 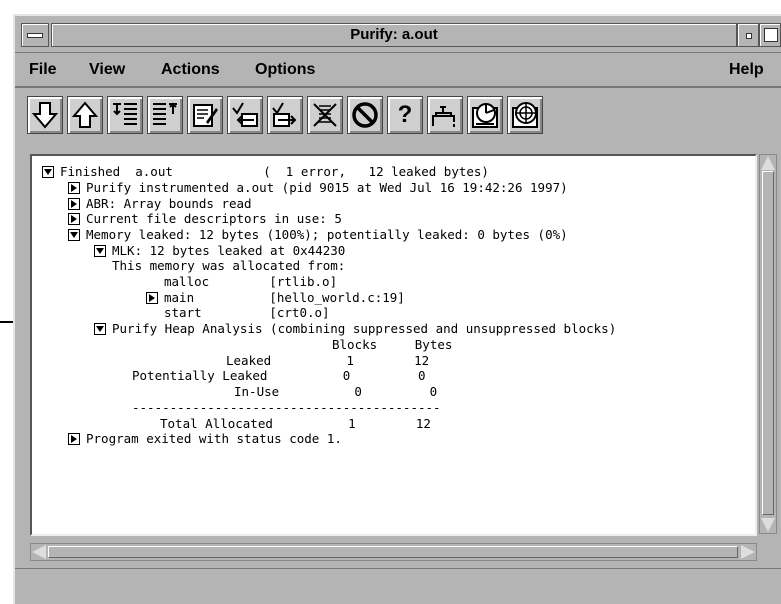 I want to click on menu-options: Options, so click(x=285, y=70).